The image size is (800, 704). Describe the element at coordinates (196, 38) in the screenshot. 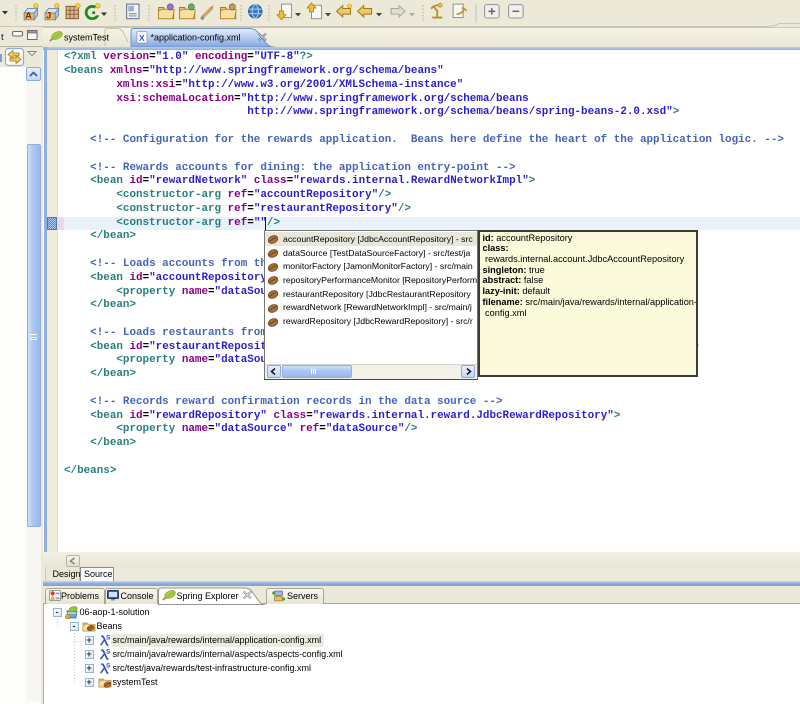

I see `svg-text: *application-config.xml` at that location.